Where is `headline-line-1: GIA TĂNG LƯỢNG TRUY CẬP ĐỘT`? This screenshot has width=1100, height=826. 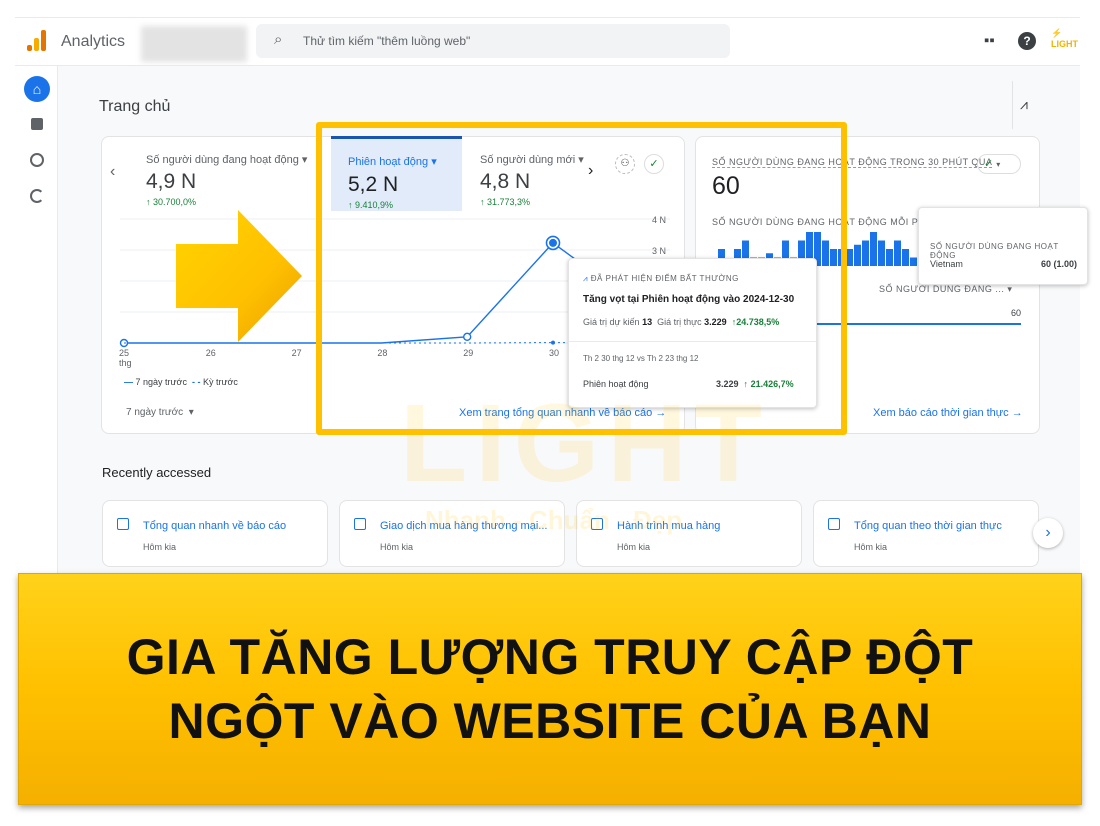 headline-line-1: GIA TĂNG LƯỢNG TRUY CẬP ĐỘT is located at coordinates (550, 657).